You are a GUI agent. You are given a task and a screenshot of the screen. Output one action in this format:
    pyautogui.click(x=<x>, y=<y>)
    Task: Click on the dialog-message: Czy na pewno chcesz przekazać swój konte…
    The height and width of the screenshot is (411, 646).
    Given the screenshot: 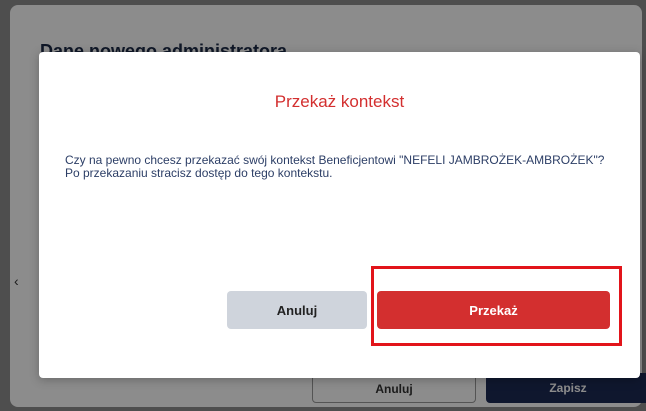 What is the action you would take?
    pyautogui.click(x=342, y=167)
    